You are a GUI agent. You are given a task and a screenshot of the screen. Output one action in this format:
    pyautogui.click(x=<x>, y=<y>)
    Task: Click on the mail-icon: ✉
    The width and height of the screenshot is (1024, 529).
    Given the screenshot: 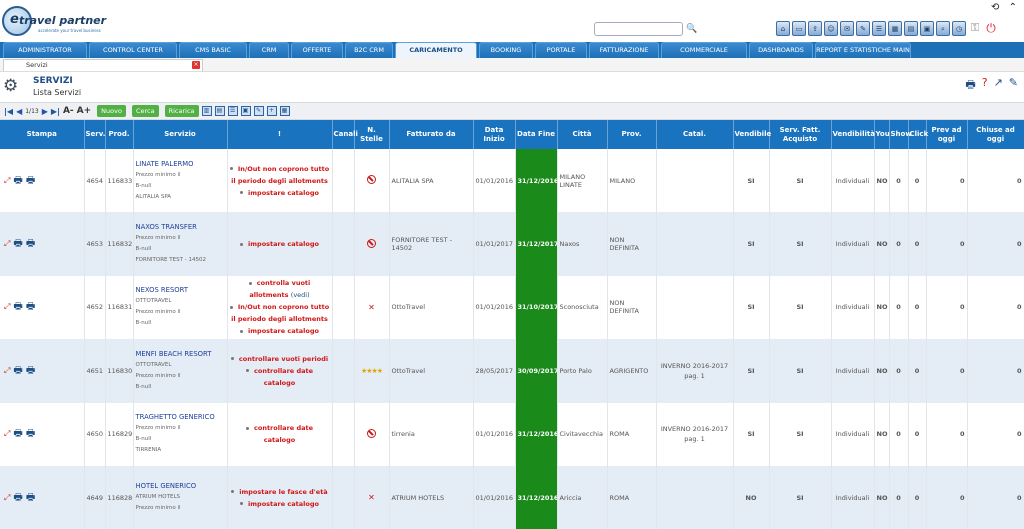 What is the action you would take?
    pyautogui.click(x=847, y=28)
    